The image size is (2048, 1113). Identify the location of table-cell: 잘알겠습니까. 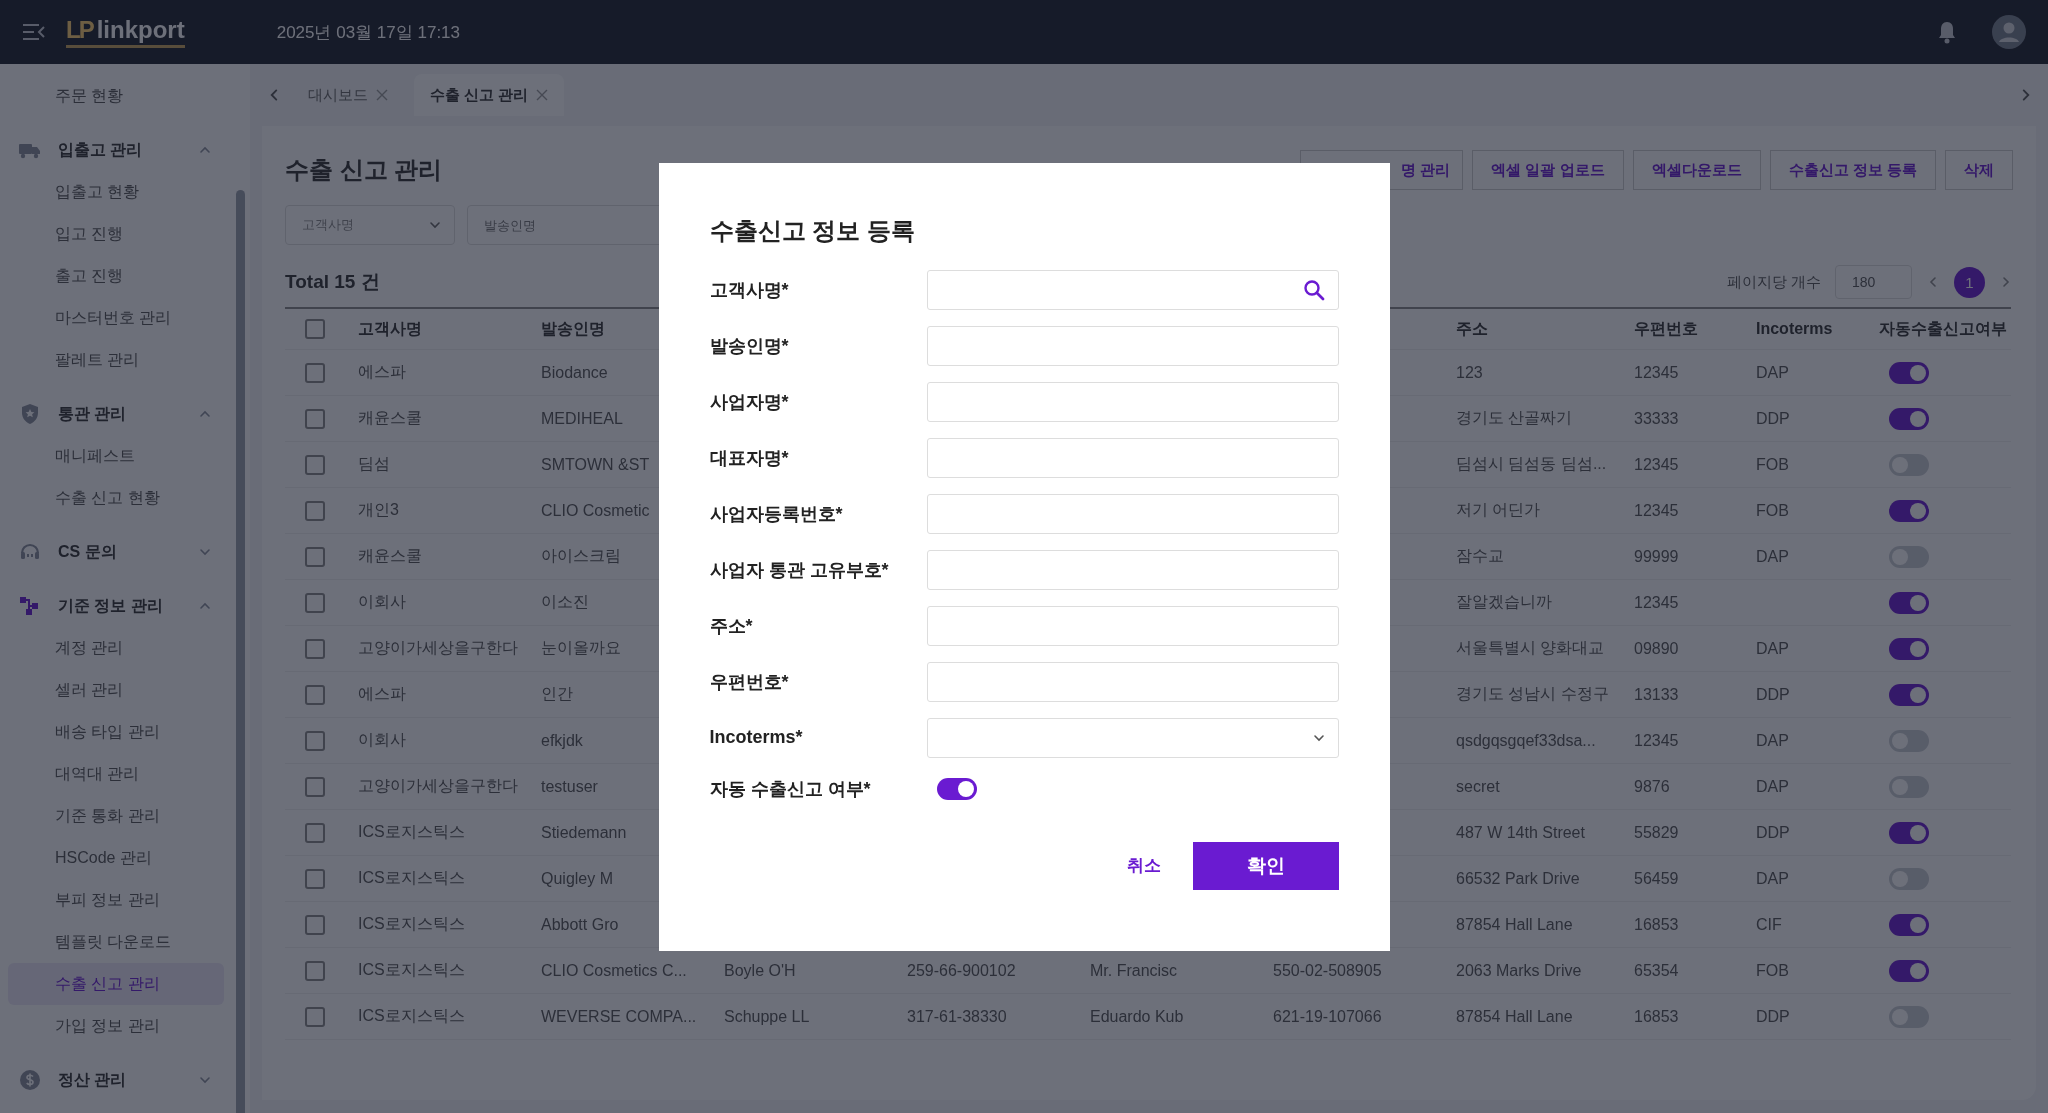
(1504, 601).